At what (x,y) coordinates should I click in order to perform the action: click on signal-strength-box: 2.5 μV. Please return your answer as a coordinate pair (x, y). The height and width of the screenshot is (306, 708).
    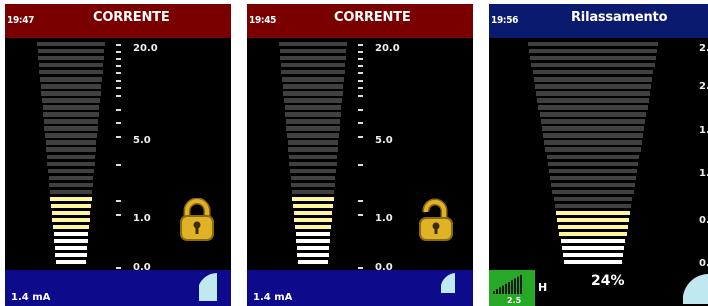
    Looking at the image, I should click on (512, 288).